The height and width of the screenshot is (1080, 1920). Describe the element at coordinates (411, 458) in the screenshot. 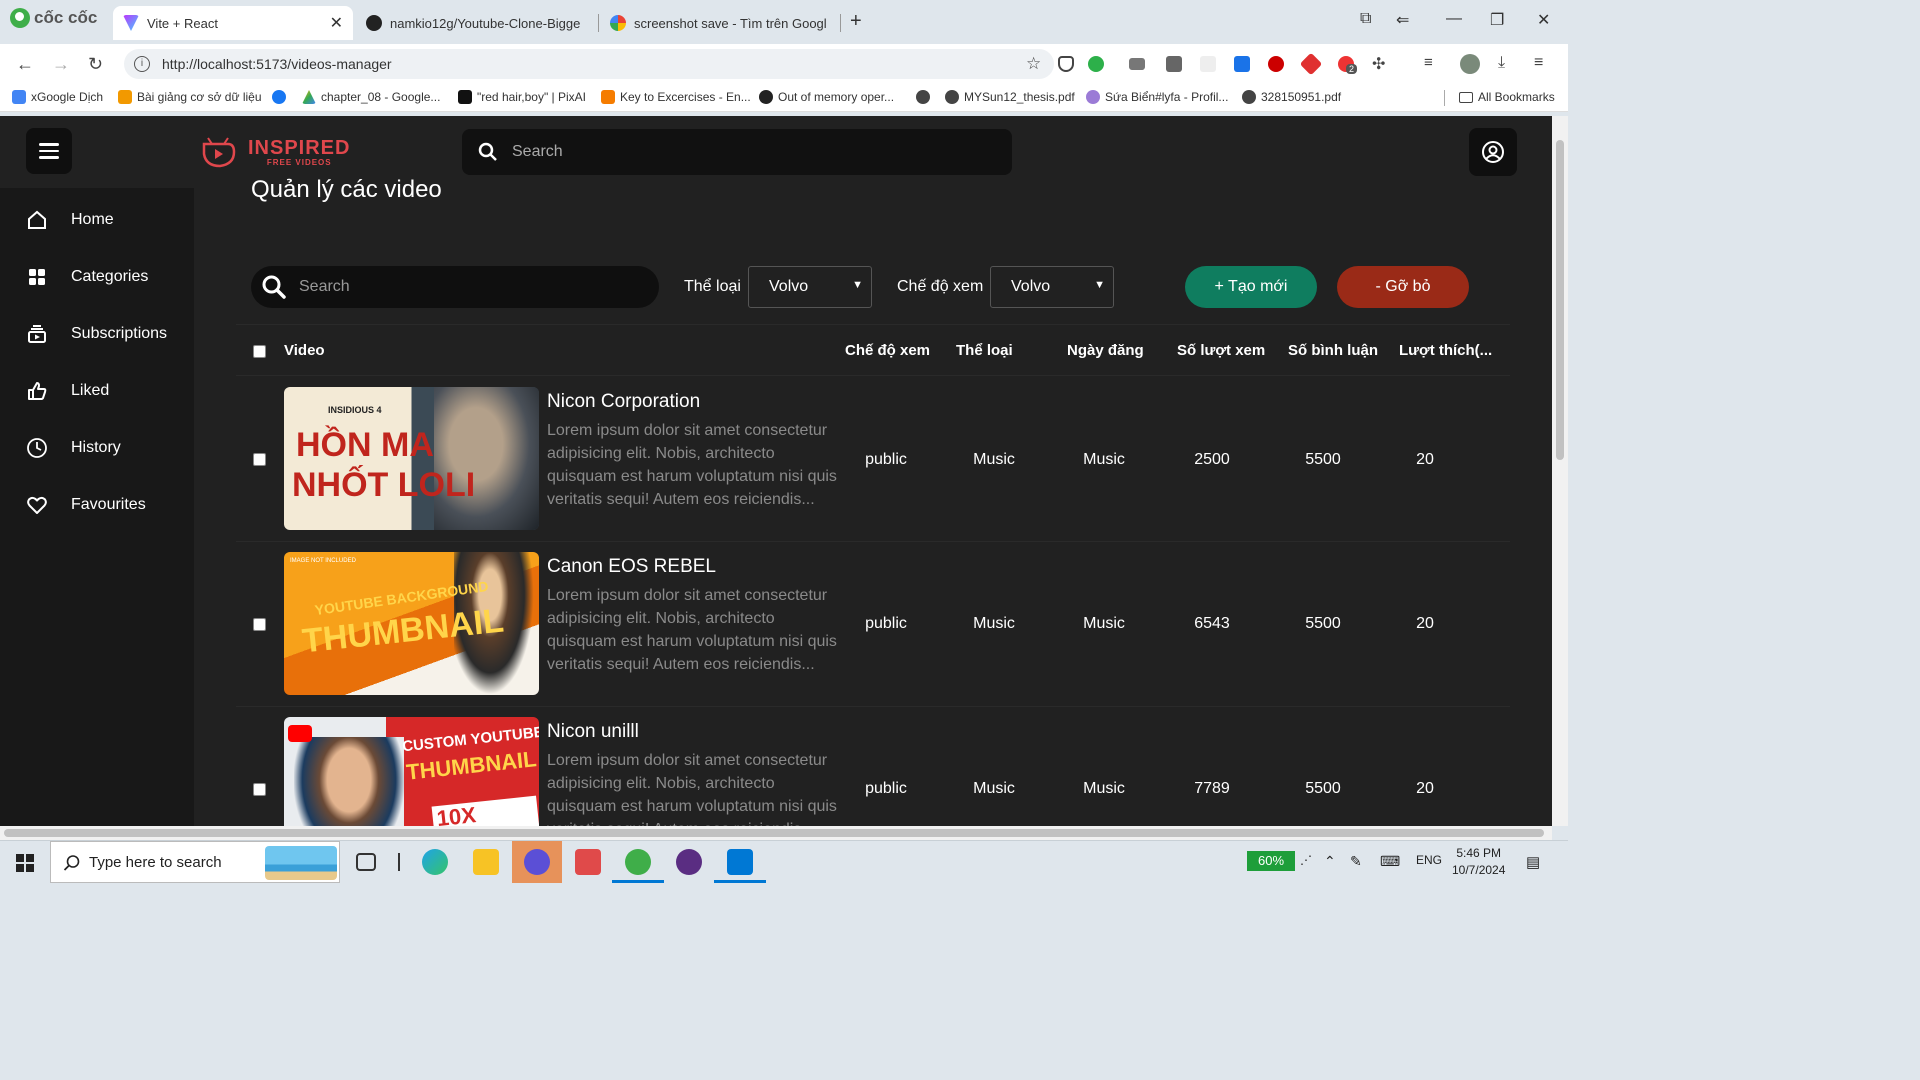

I see `video-thumbnail: INSIDIOUS 4 HỒN MA NHỐT LOLI` at that location.